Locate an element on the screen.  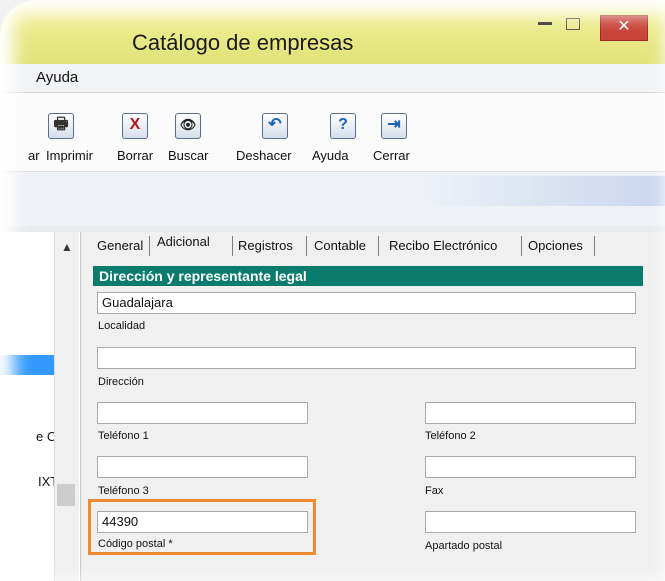
window-title: Catálogo de empresas is located at coordinates (243, 42).